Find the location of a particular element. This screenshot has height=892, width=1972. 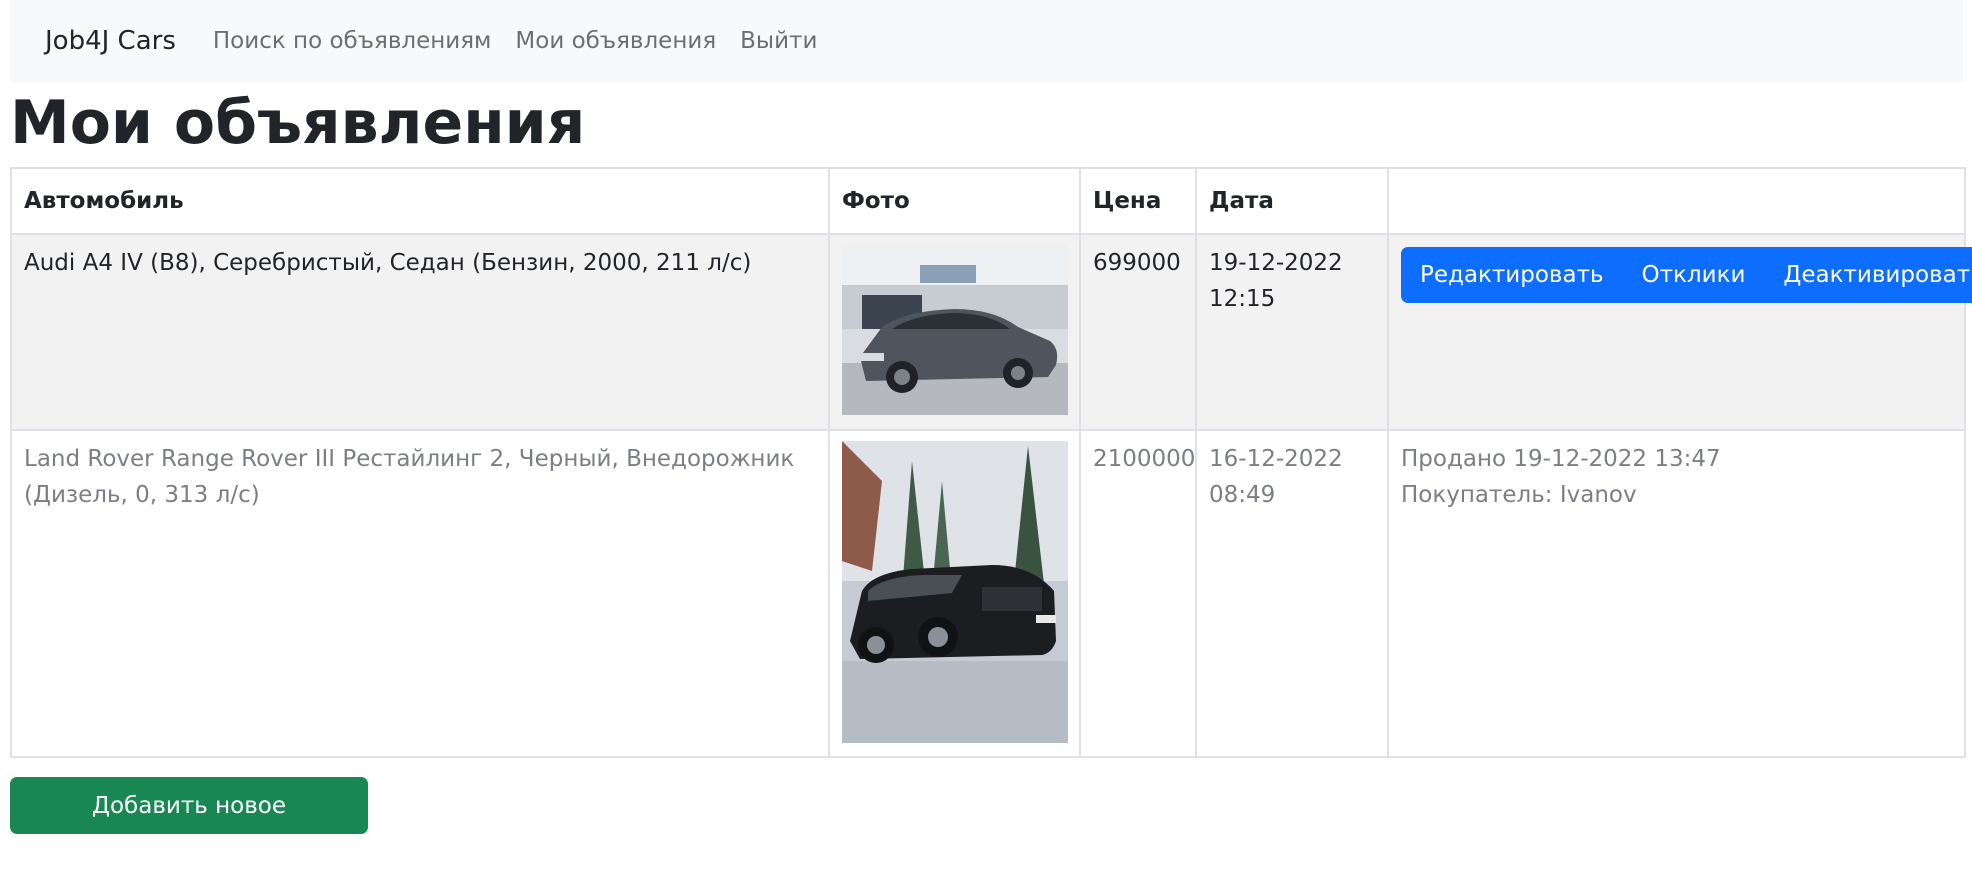

actions-cell: Редактировать Отклики Деактивировать is located at coordinates (1679, 332).